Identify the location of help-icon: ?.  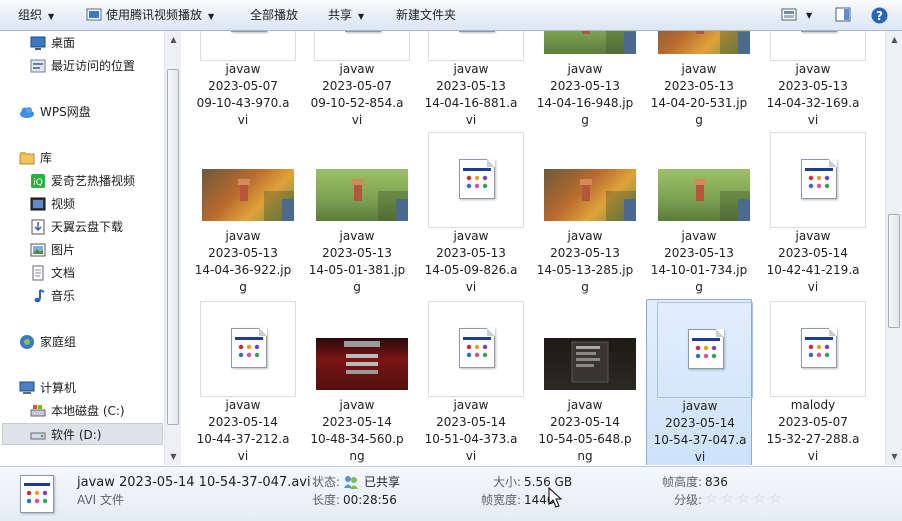
(879, 15).